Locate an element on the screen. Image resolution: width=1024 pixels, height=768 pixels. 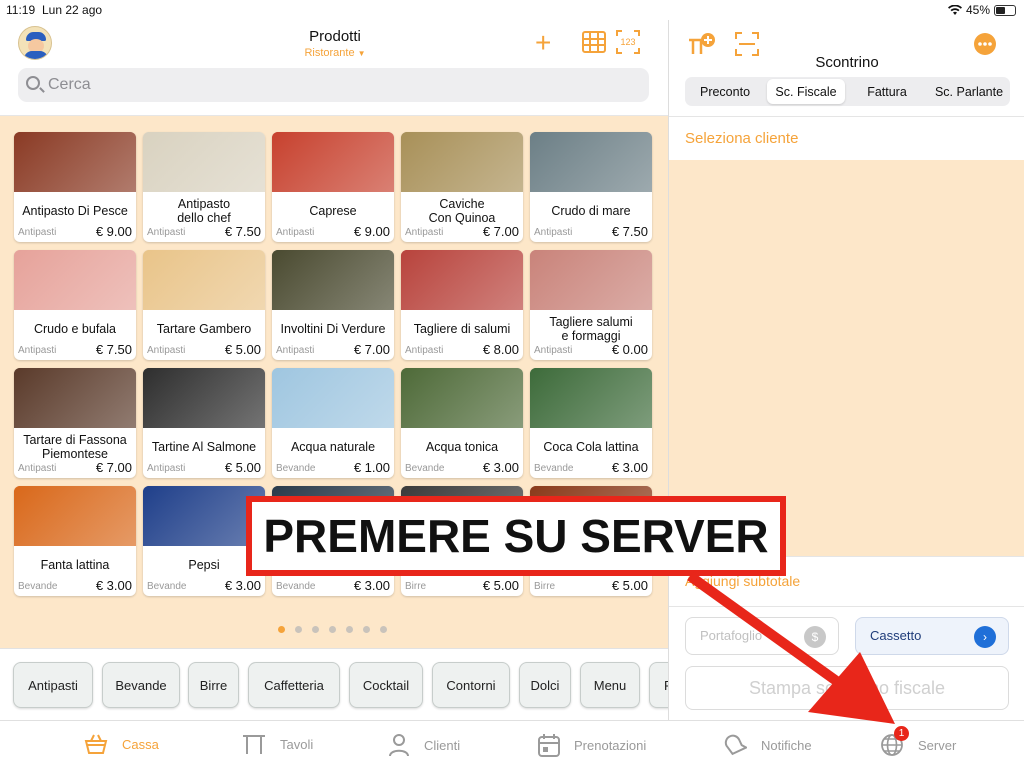
product-card: Tartare Gambero Antipasti € 5.00 is located at coordinates (204, 305).